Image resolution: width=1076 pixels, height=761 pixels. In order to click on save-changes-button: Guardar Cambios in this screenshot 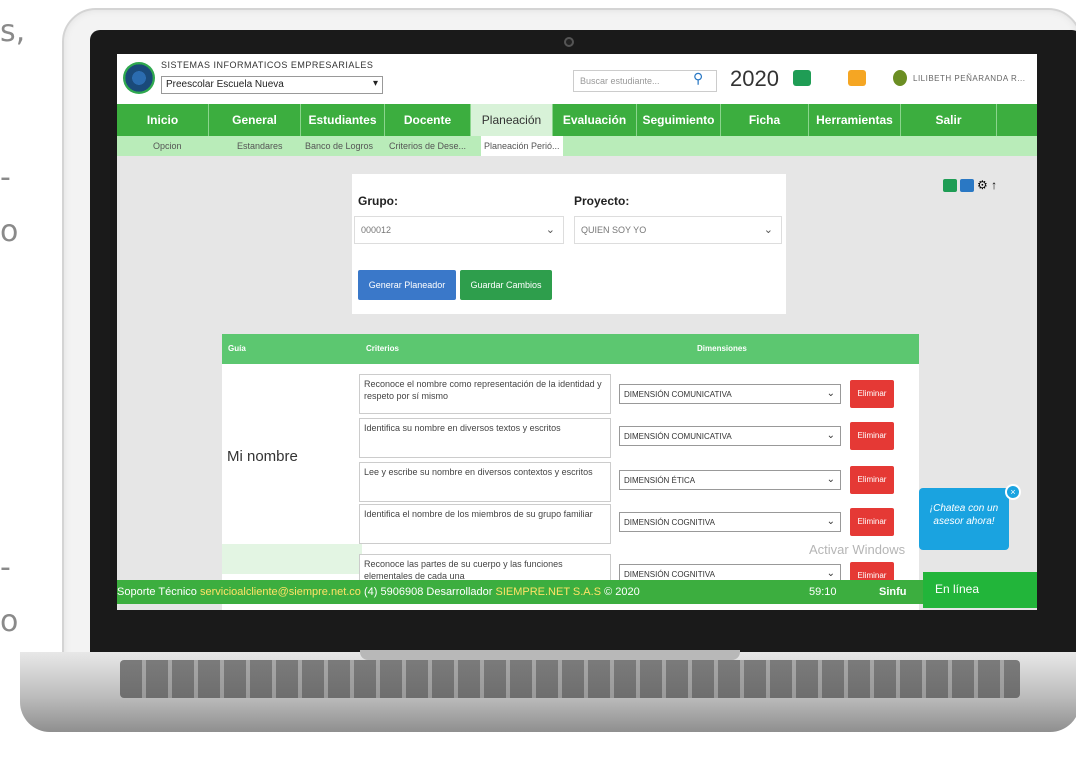, I will do `click(506, 285)`.